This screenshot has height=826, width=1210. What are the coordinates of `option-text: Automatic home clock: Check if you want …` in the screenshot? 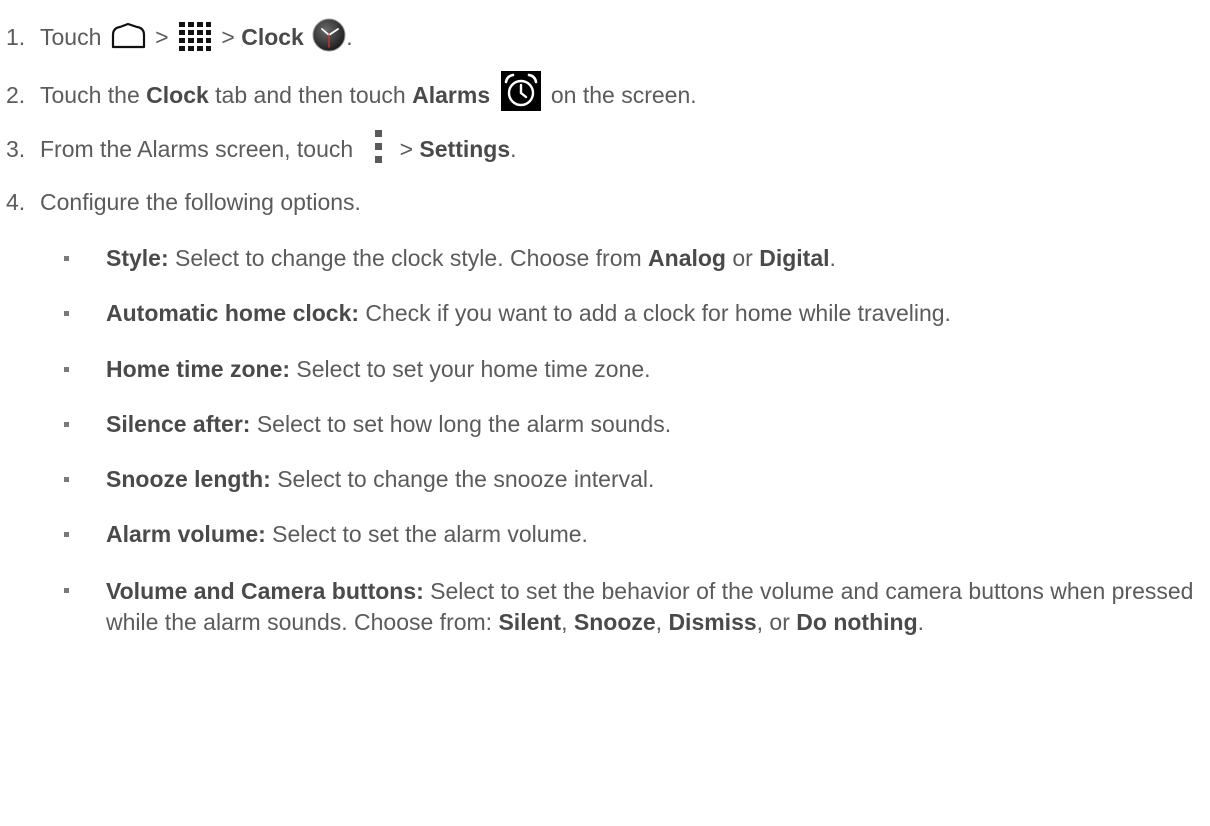 It's located at (656, 313).